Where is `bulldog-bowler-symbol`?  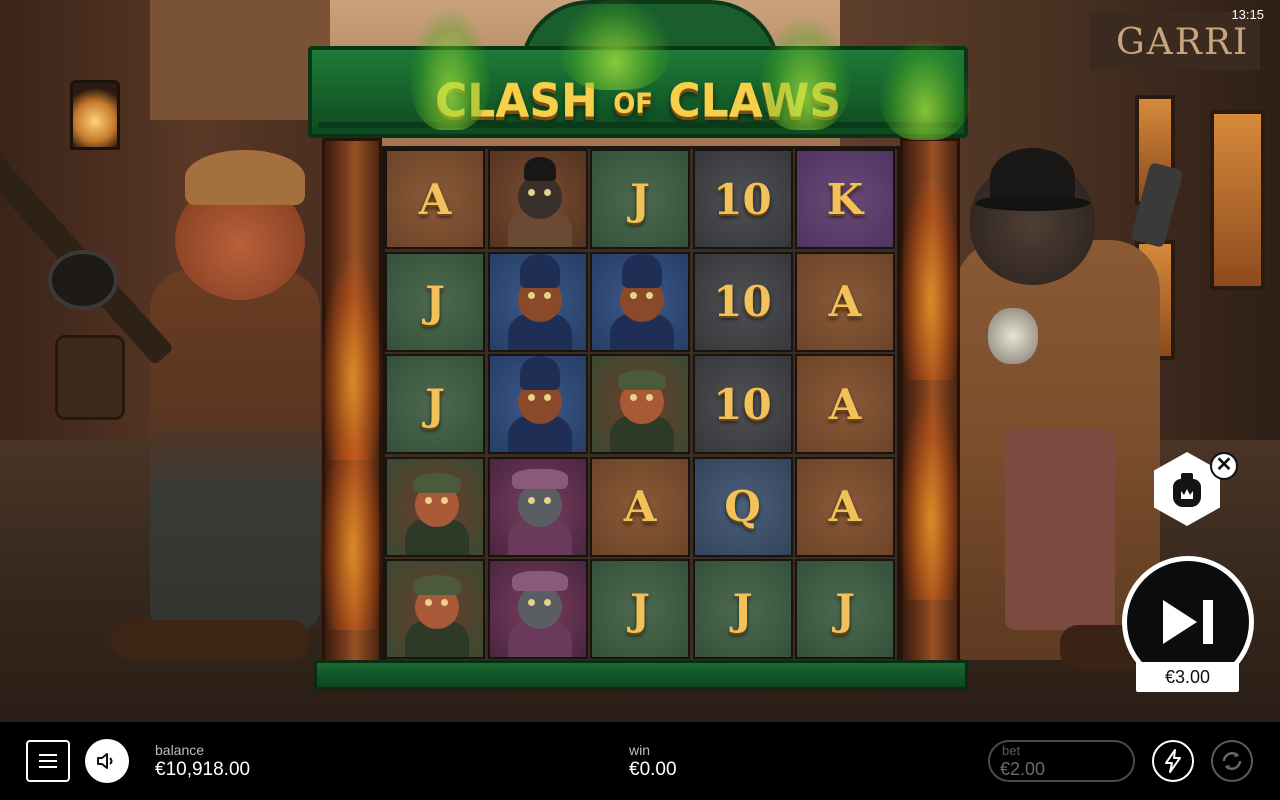 bulldog-bowler-symbol is located at coordinates (538, 199).